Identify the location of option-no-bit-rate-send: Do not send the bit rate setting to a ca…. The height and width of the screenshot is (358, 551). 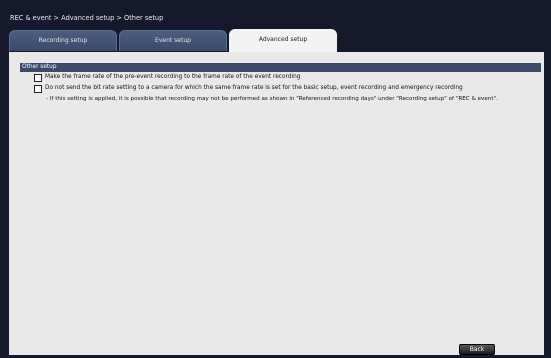
(248, 88).